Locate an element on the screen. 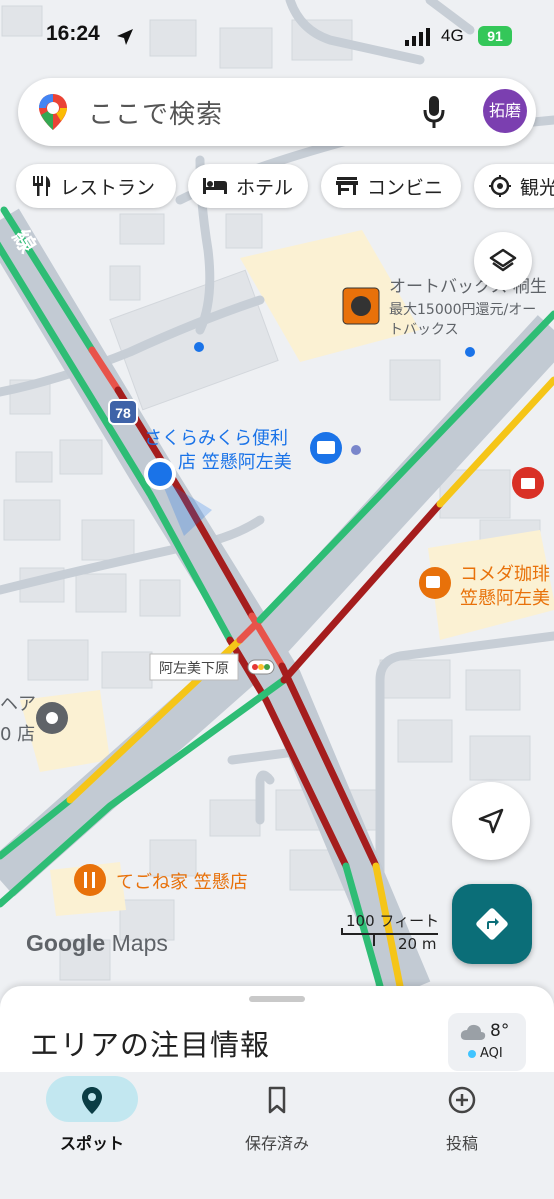  autobacs-marker is located at coordinates (361, 306).